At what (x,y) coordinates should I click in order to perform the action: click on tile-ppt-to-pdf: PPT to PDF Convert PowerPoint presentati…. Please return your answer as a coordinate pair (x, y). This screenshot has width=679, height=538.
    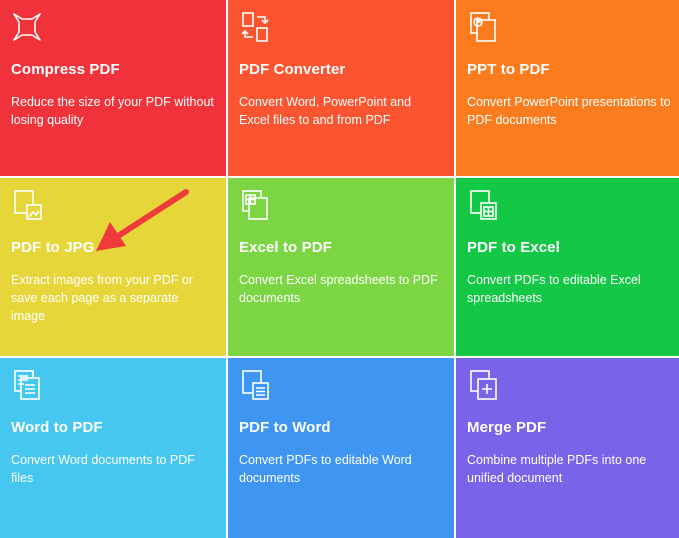
    Looking at the image, I should click on (567, 88).